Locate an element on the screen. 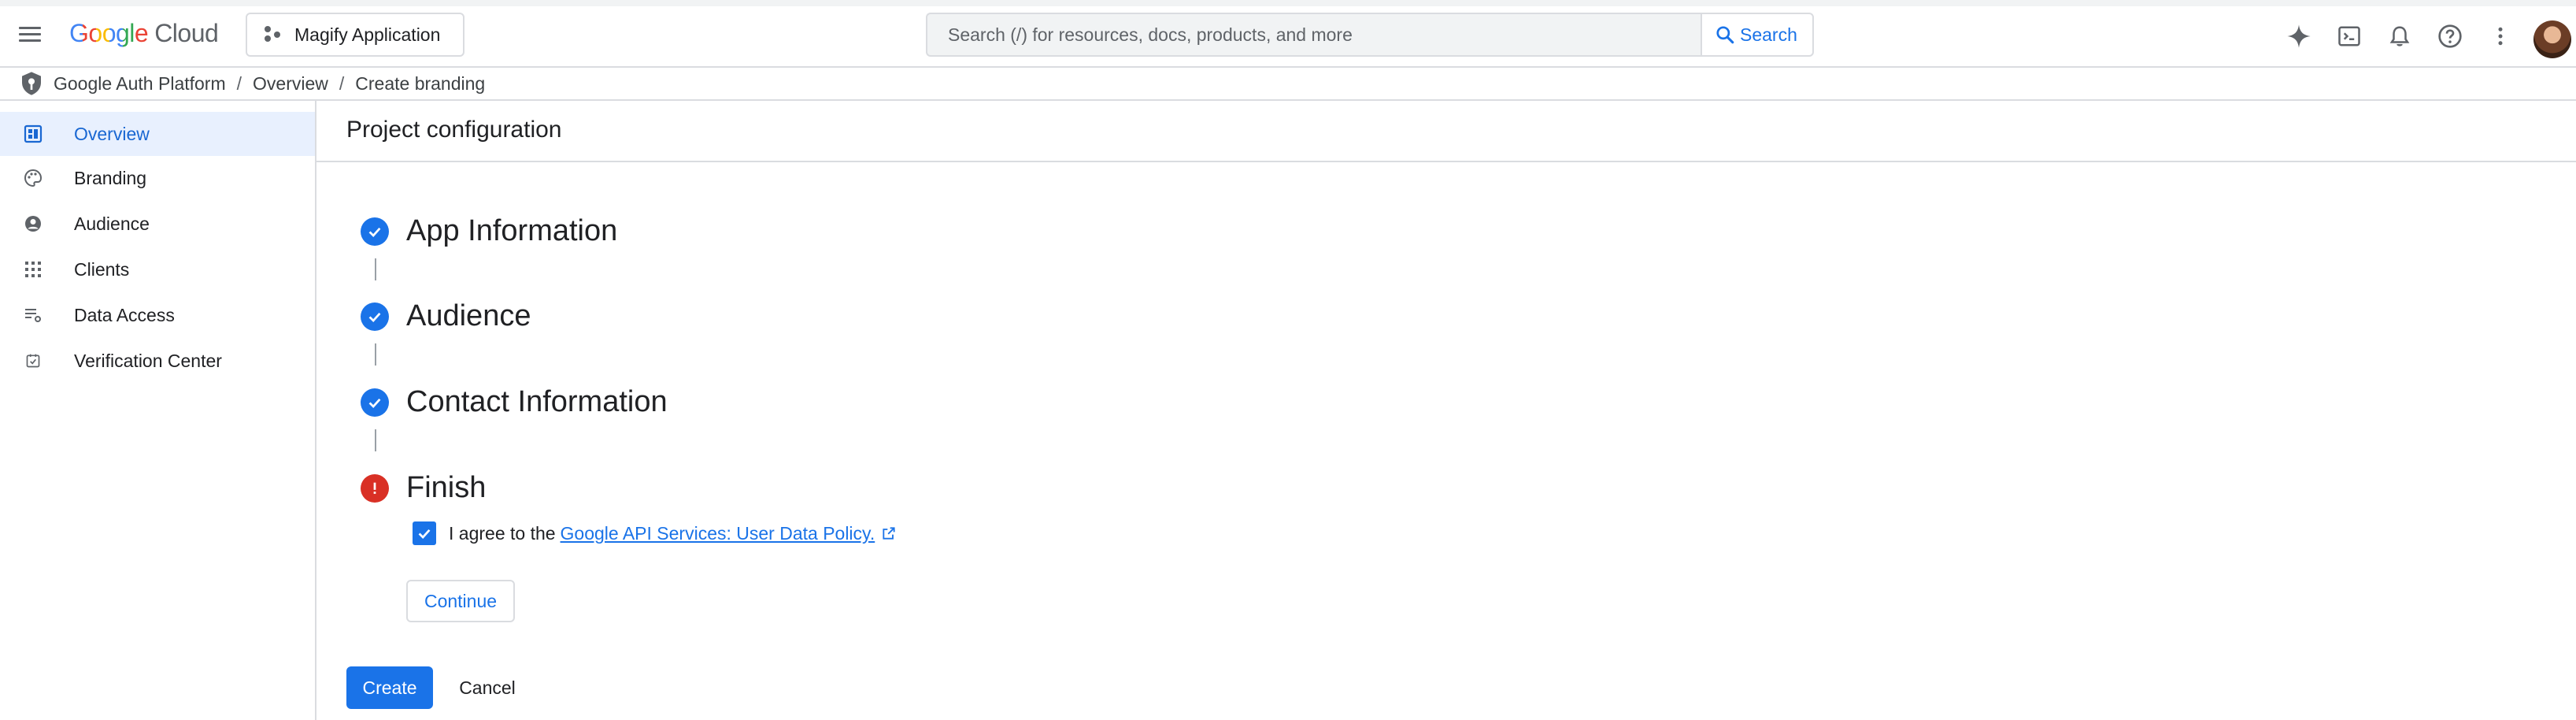 The image size is (2576, 720). cancel-button: Cancel is located at coordinates (487, 687).